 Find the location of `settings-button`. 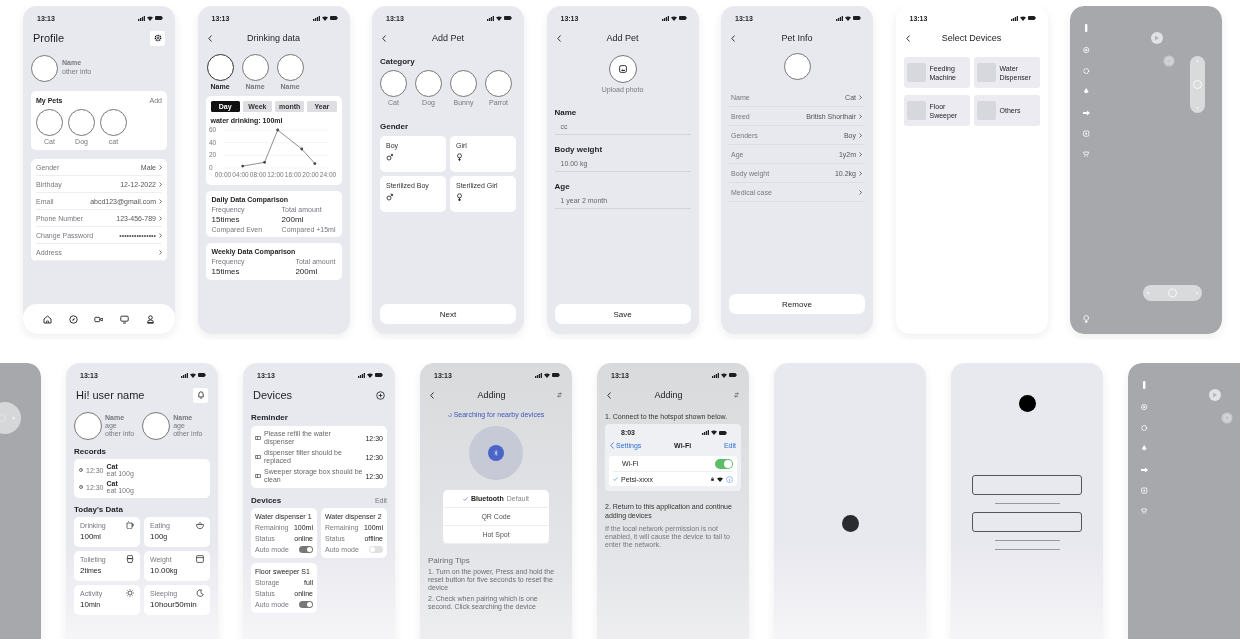

settings-button is located at coordinates (157, 38).